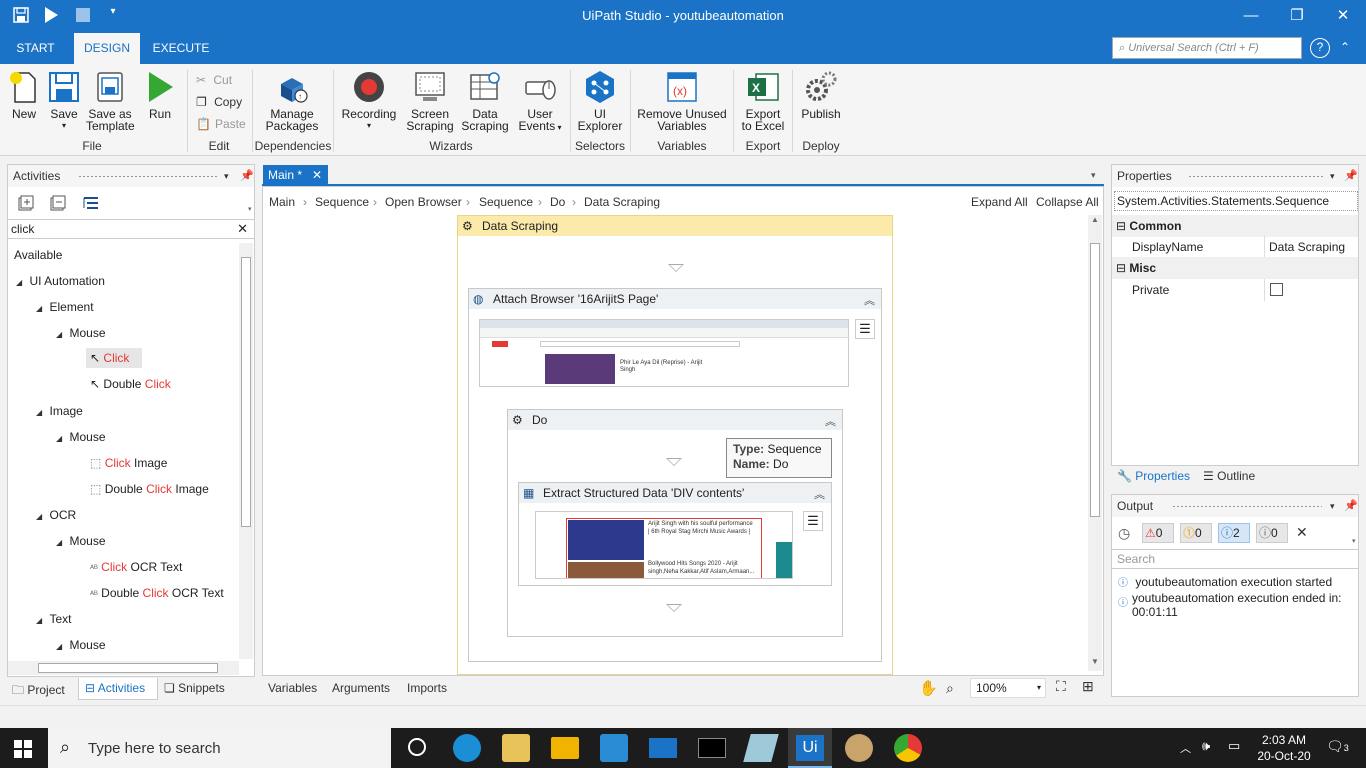 The image size is (1366, 768). I want to click on collapse-all-link: Collapse All, so click(1067, 202).